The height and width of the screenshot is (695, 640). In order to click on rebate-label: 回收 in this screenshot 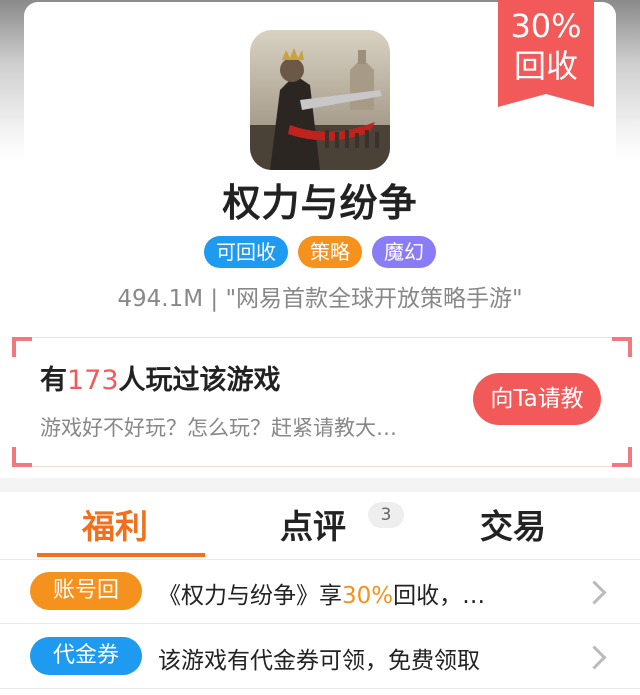, I will do `click(545, 66)`.